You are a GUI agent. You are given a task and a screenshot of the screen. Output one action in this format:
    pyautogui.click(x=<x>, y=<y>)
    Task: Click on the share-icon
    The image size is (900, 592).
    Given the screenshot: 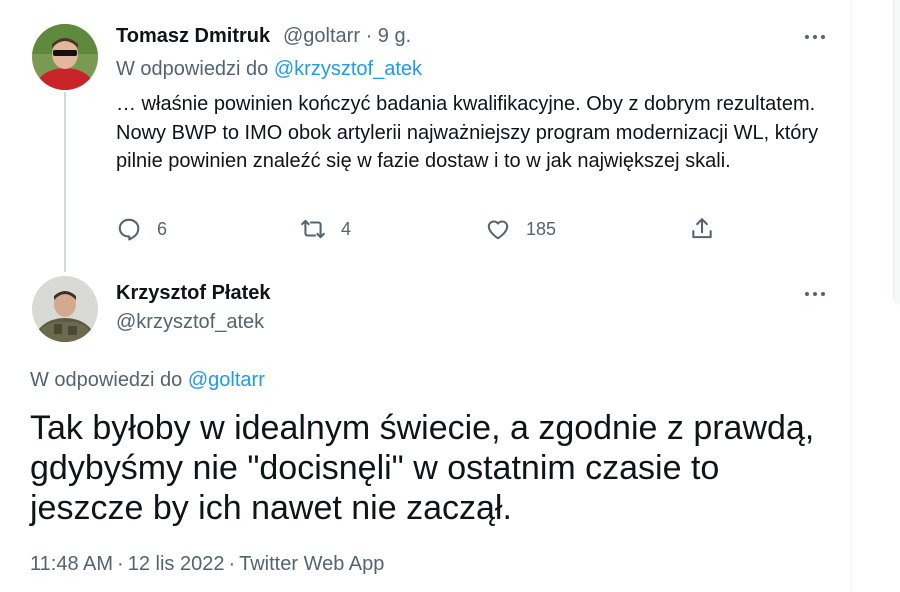 What is the action you would take?
    pyautogui.click(x=702, y=228)
    